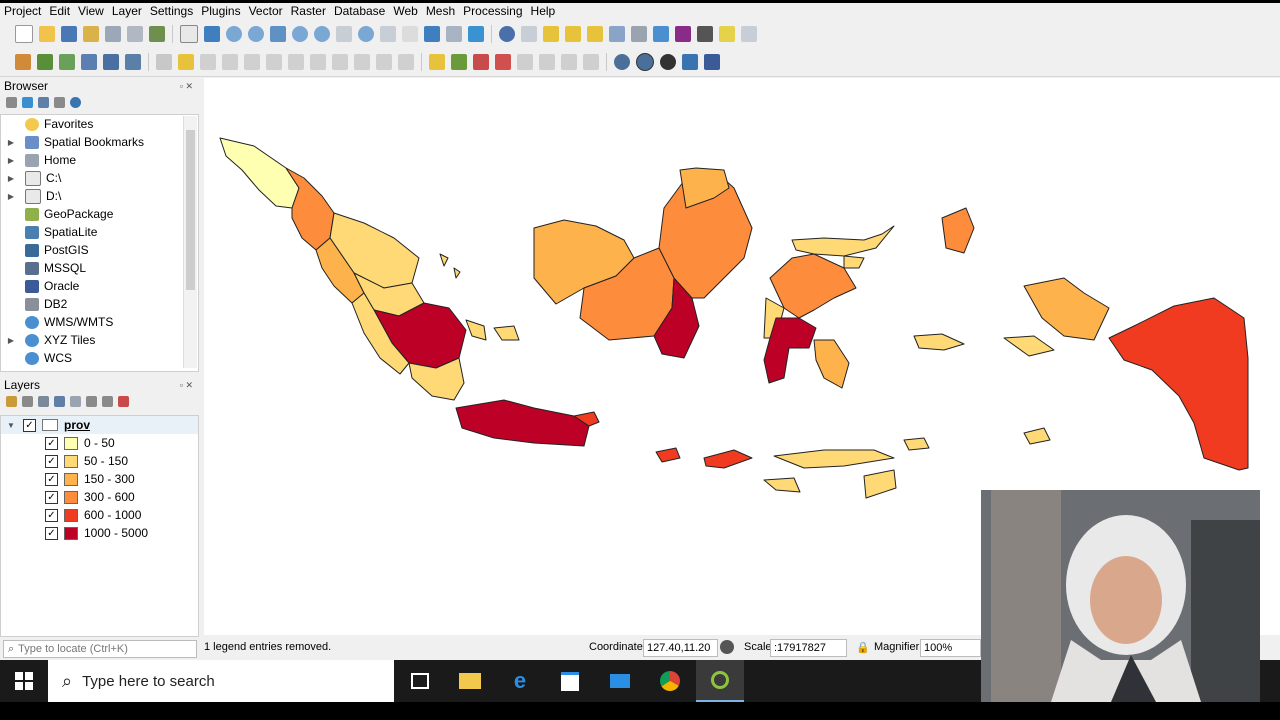  Describe the element at coordinates (107, 401) in the screenshot. I see `collapse-all-layers-icon` at that location.